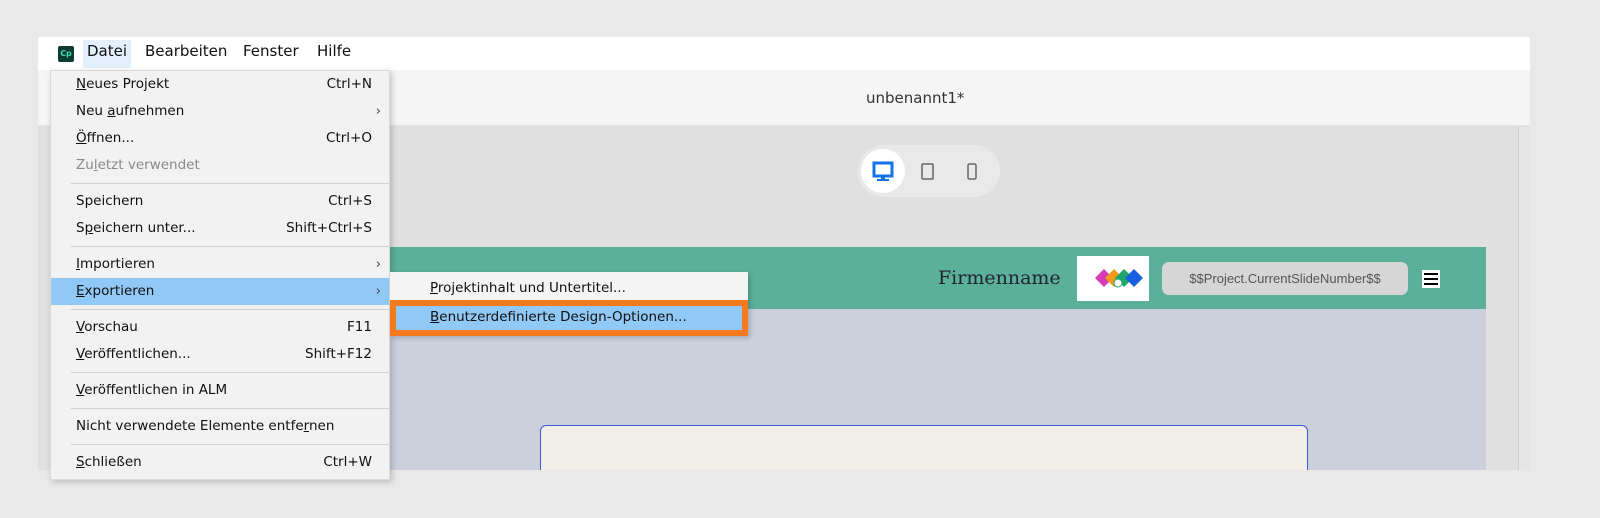 This screenshot has height=518, width=1600. Describe the element at coordinates (186, 54) in the screenshot. I see `menu-bearbeiten: Bearbeiten` at that location.